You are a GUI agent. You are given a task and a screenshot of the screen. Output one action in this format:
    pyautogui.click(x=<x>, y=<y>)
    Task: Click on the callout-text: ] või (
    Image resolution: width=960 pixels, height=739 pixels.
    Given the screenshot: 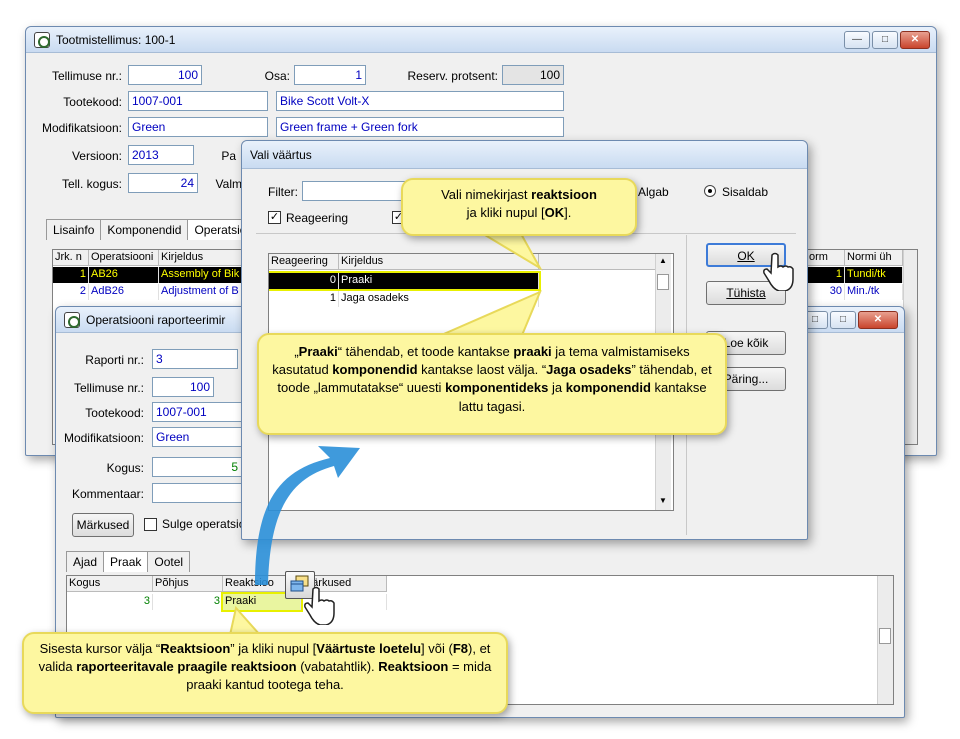 What is the action you would take?
    pyautogui.click(x=437, y=648)
    